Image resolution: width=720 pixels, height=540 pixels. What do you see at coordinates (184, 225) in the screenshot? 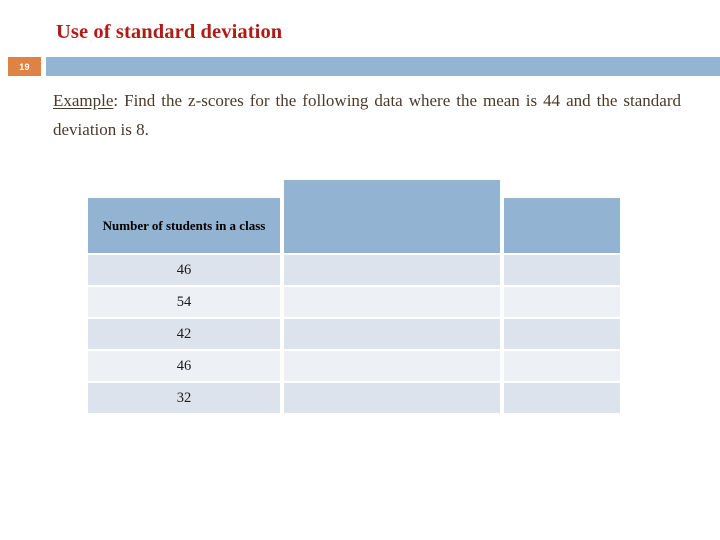
I see `column-header-students: Number of students in a class` at bounding box center [184, 225].